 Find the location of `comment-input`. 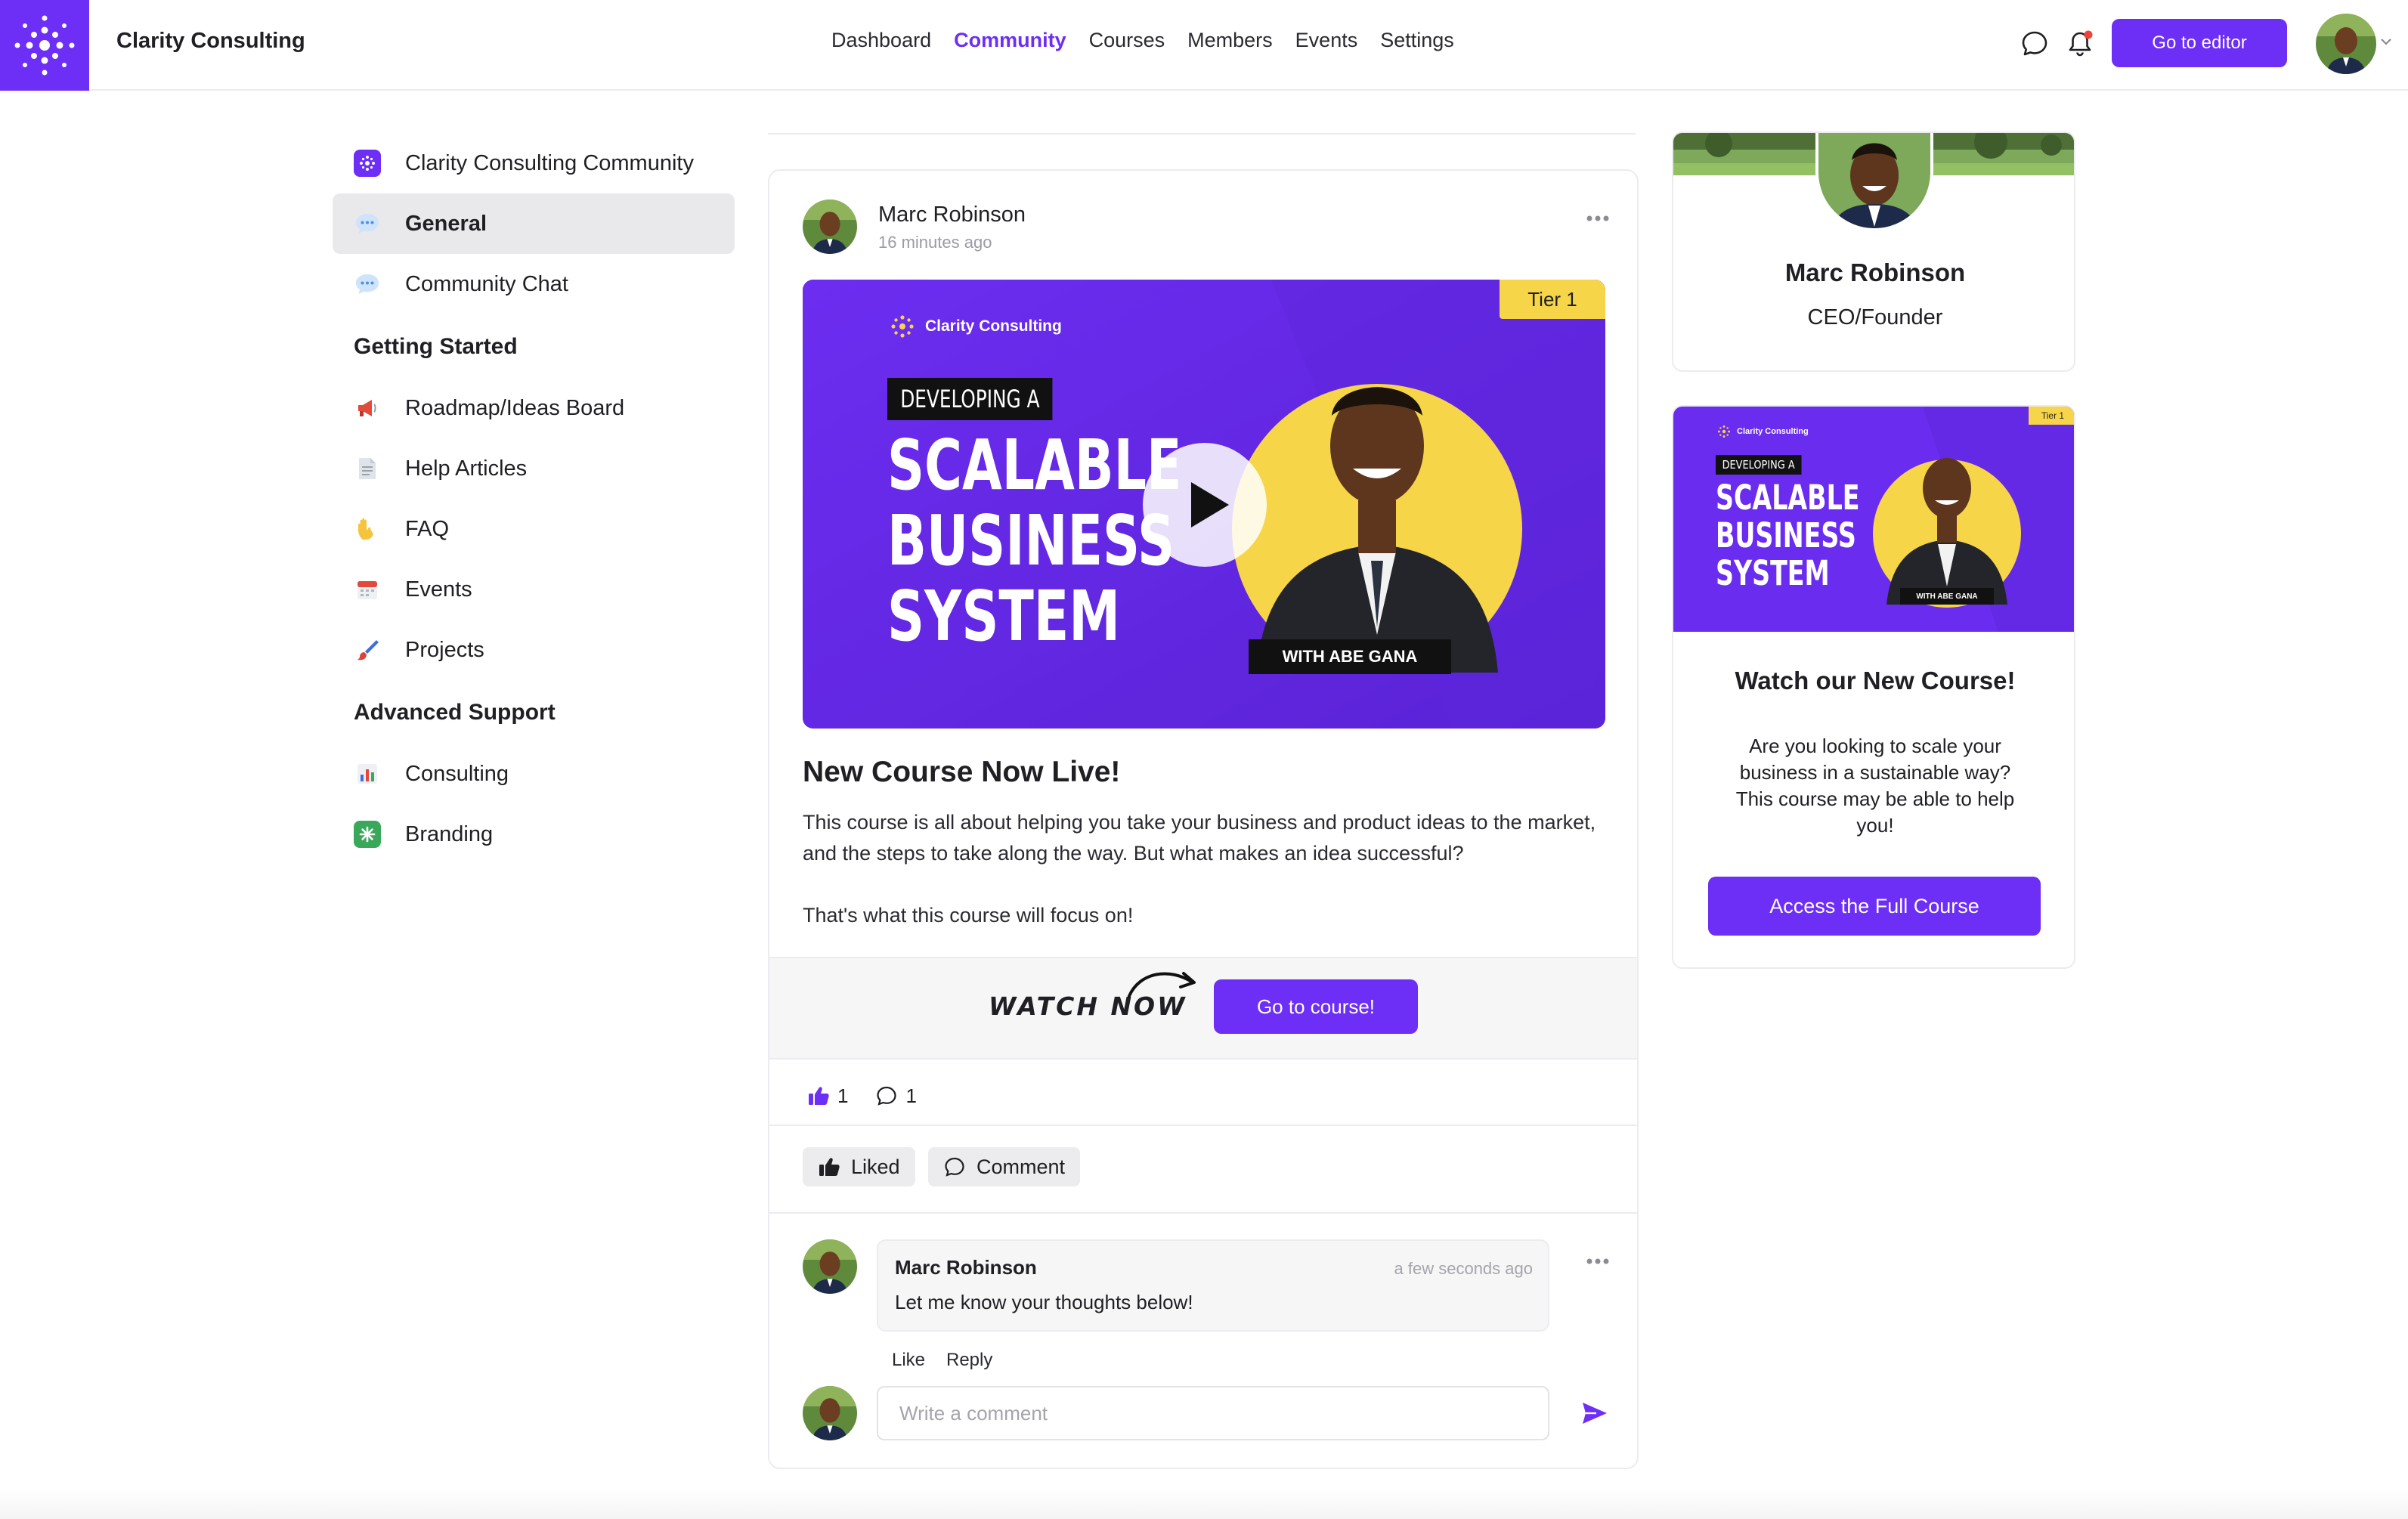

comment-input is located at coordinates (1213, 1413).